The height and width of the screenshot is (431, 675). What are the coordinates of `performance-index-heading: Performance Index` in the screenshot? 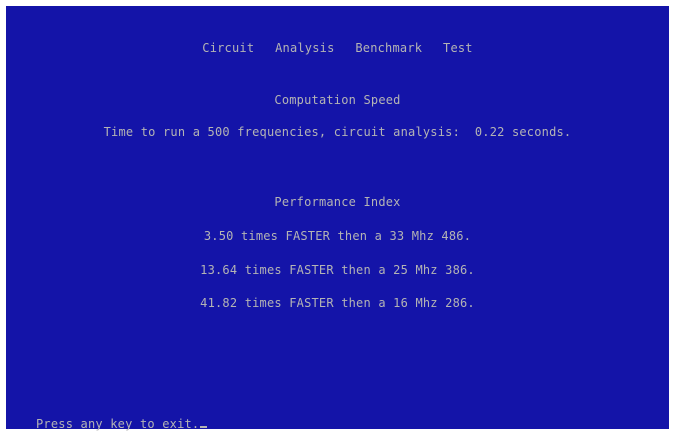 It's located at (337, 202).